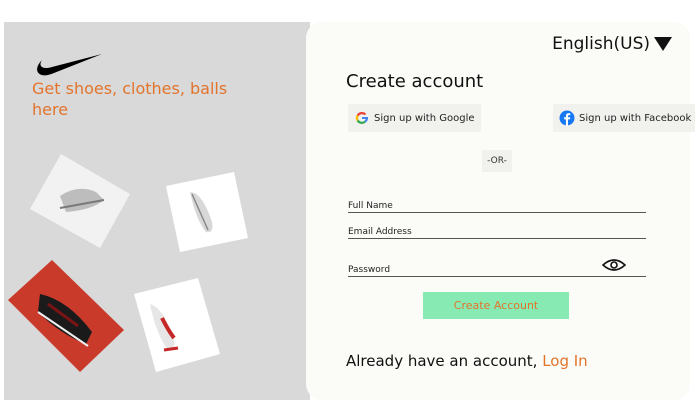 This screenshot has width=695, height=419. What do you see at coordinates (380, 232) in the screenshot?
I see `email-label: Email Address` at bounding box center [380, 232].